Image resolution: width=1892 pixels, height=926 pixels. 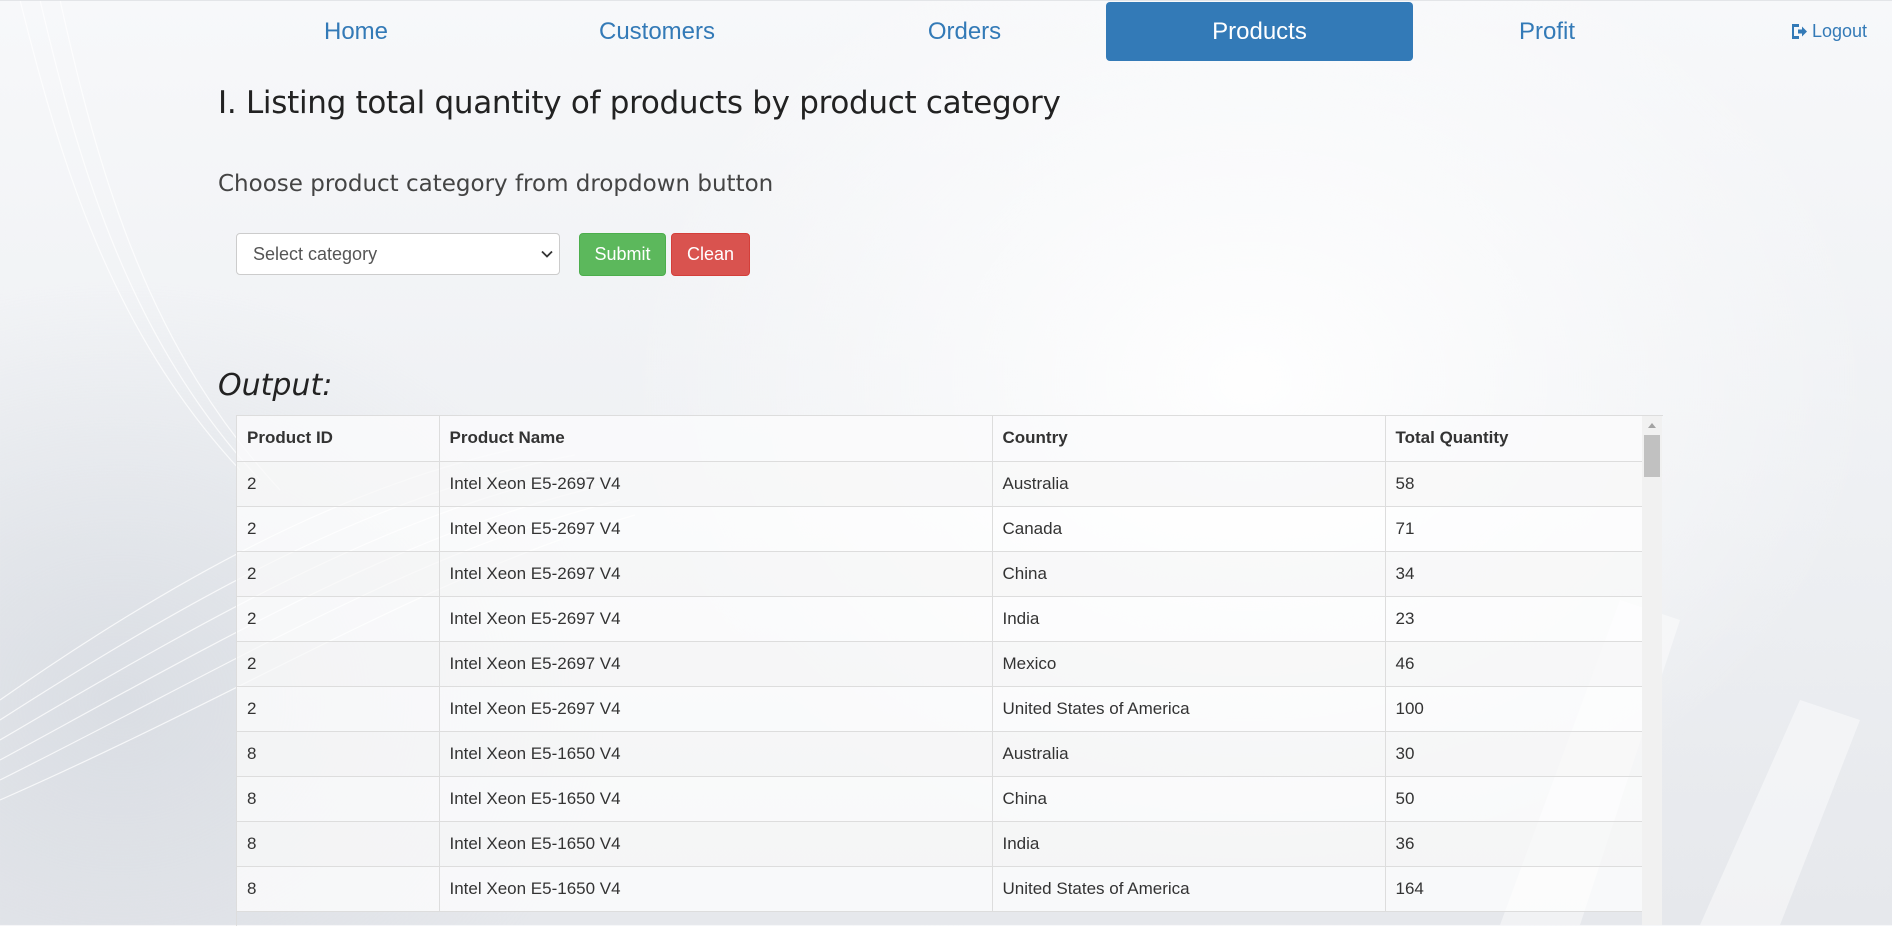 What do you see at coordinates (1514, 754) in the screenshot?
I see `cell-total-quantity: 30` at bounding box center [1514, 754].